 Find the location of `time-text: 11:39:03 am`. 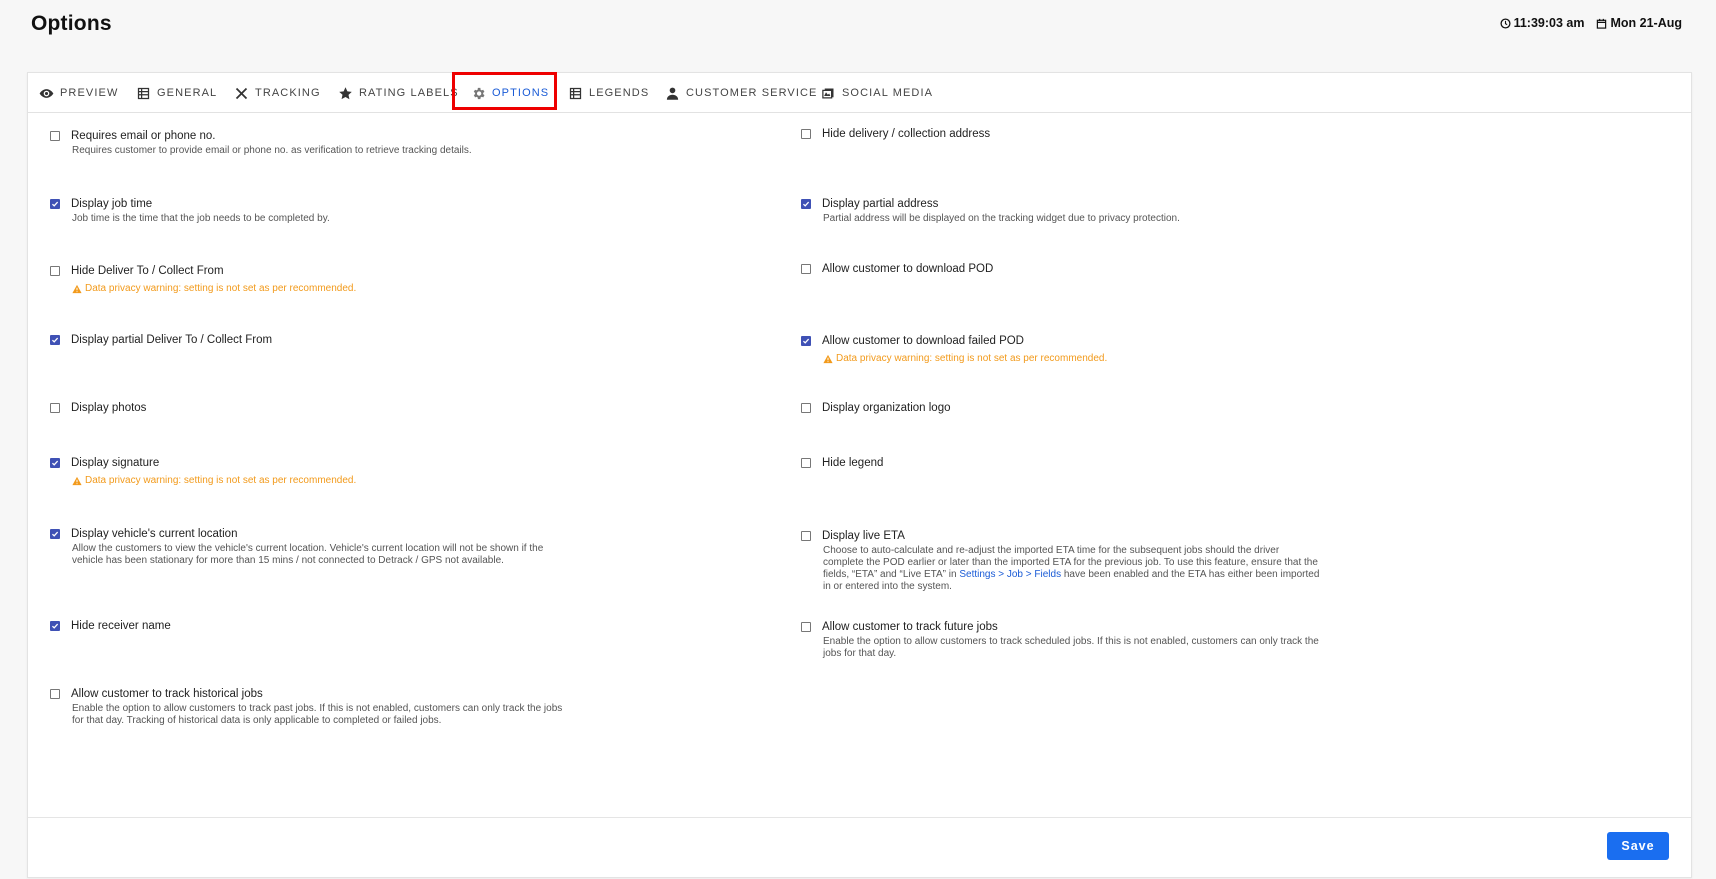

time-text: 11:39:03 am is located at coordinates (1549, 23).